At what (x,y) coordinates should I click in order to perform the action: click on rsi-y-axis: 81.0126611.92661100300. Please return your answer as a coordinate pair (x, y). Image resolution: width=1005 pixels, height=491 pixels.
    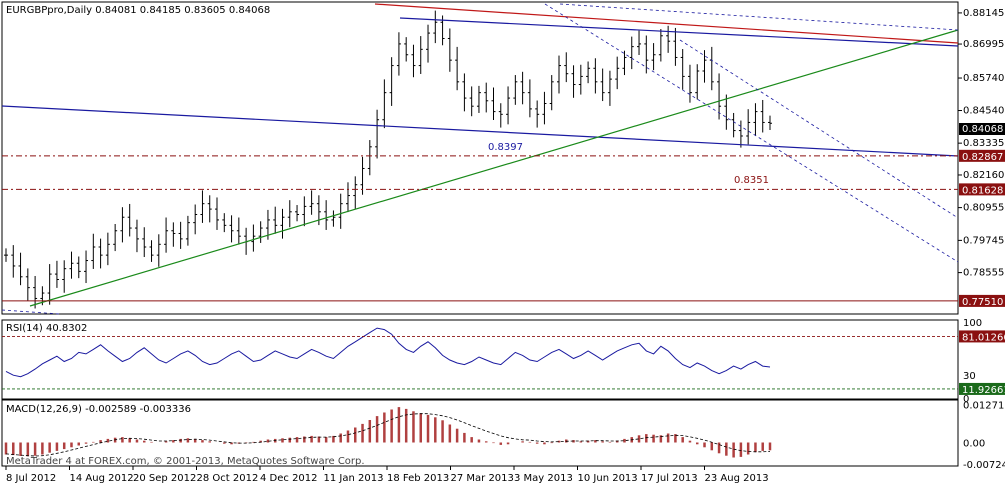
    Looking at the image, I should click on (982, 361).